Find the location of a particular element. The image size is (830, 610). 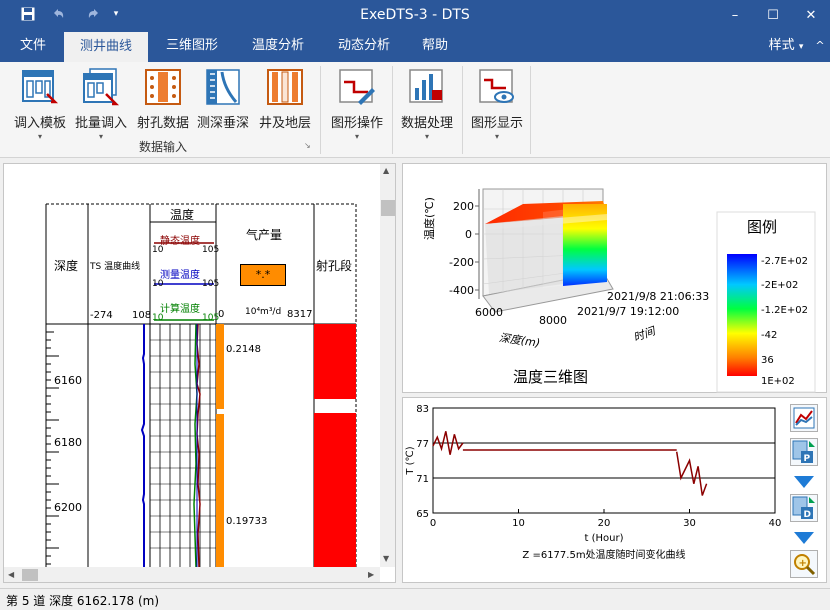

graph-operation-button: 图形操作 ▾ is located at coordinates (357, 106).